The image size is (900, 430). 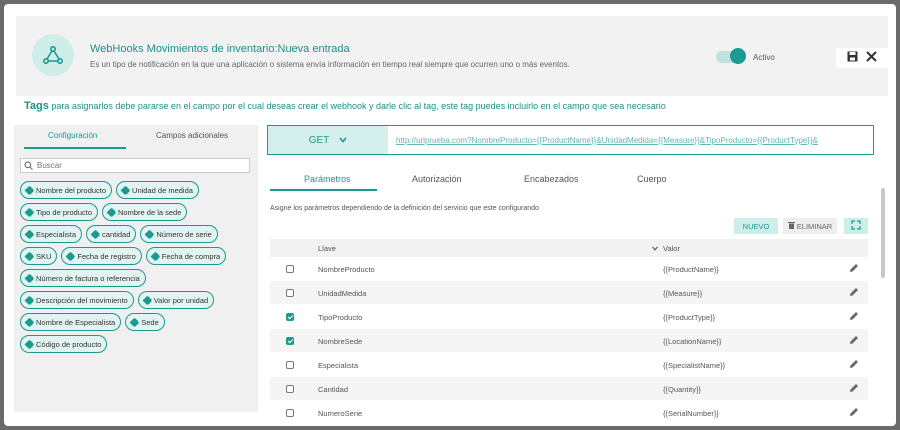 What do you see at coordinates (192, 135) in the screenshot?
I see `tab-campos-adicionales: Campos adicionales` at bounding box center [192, 135].